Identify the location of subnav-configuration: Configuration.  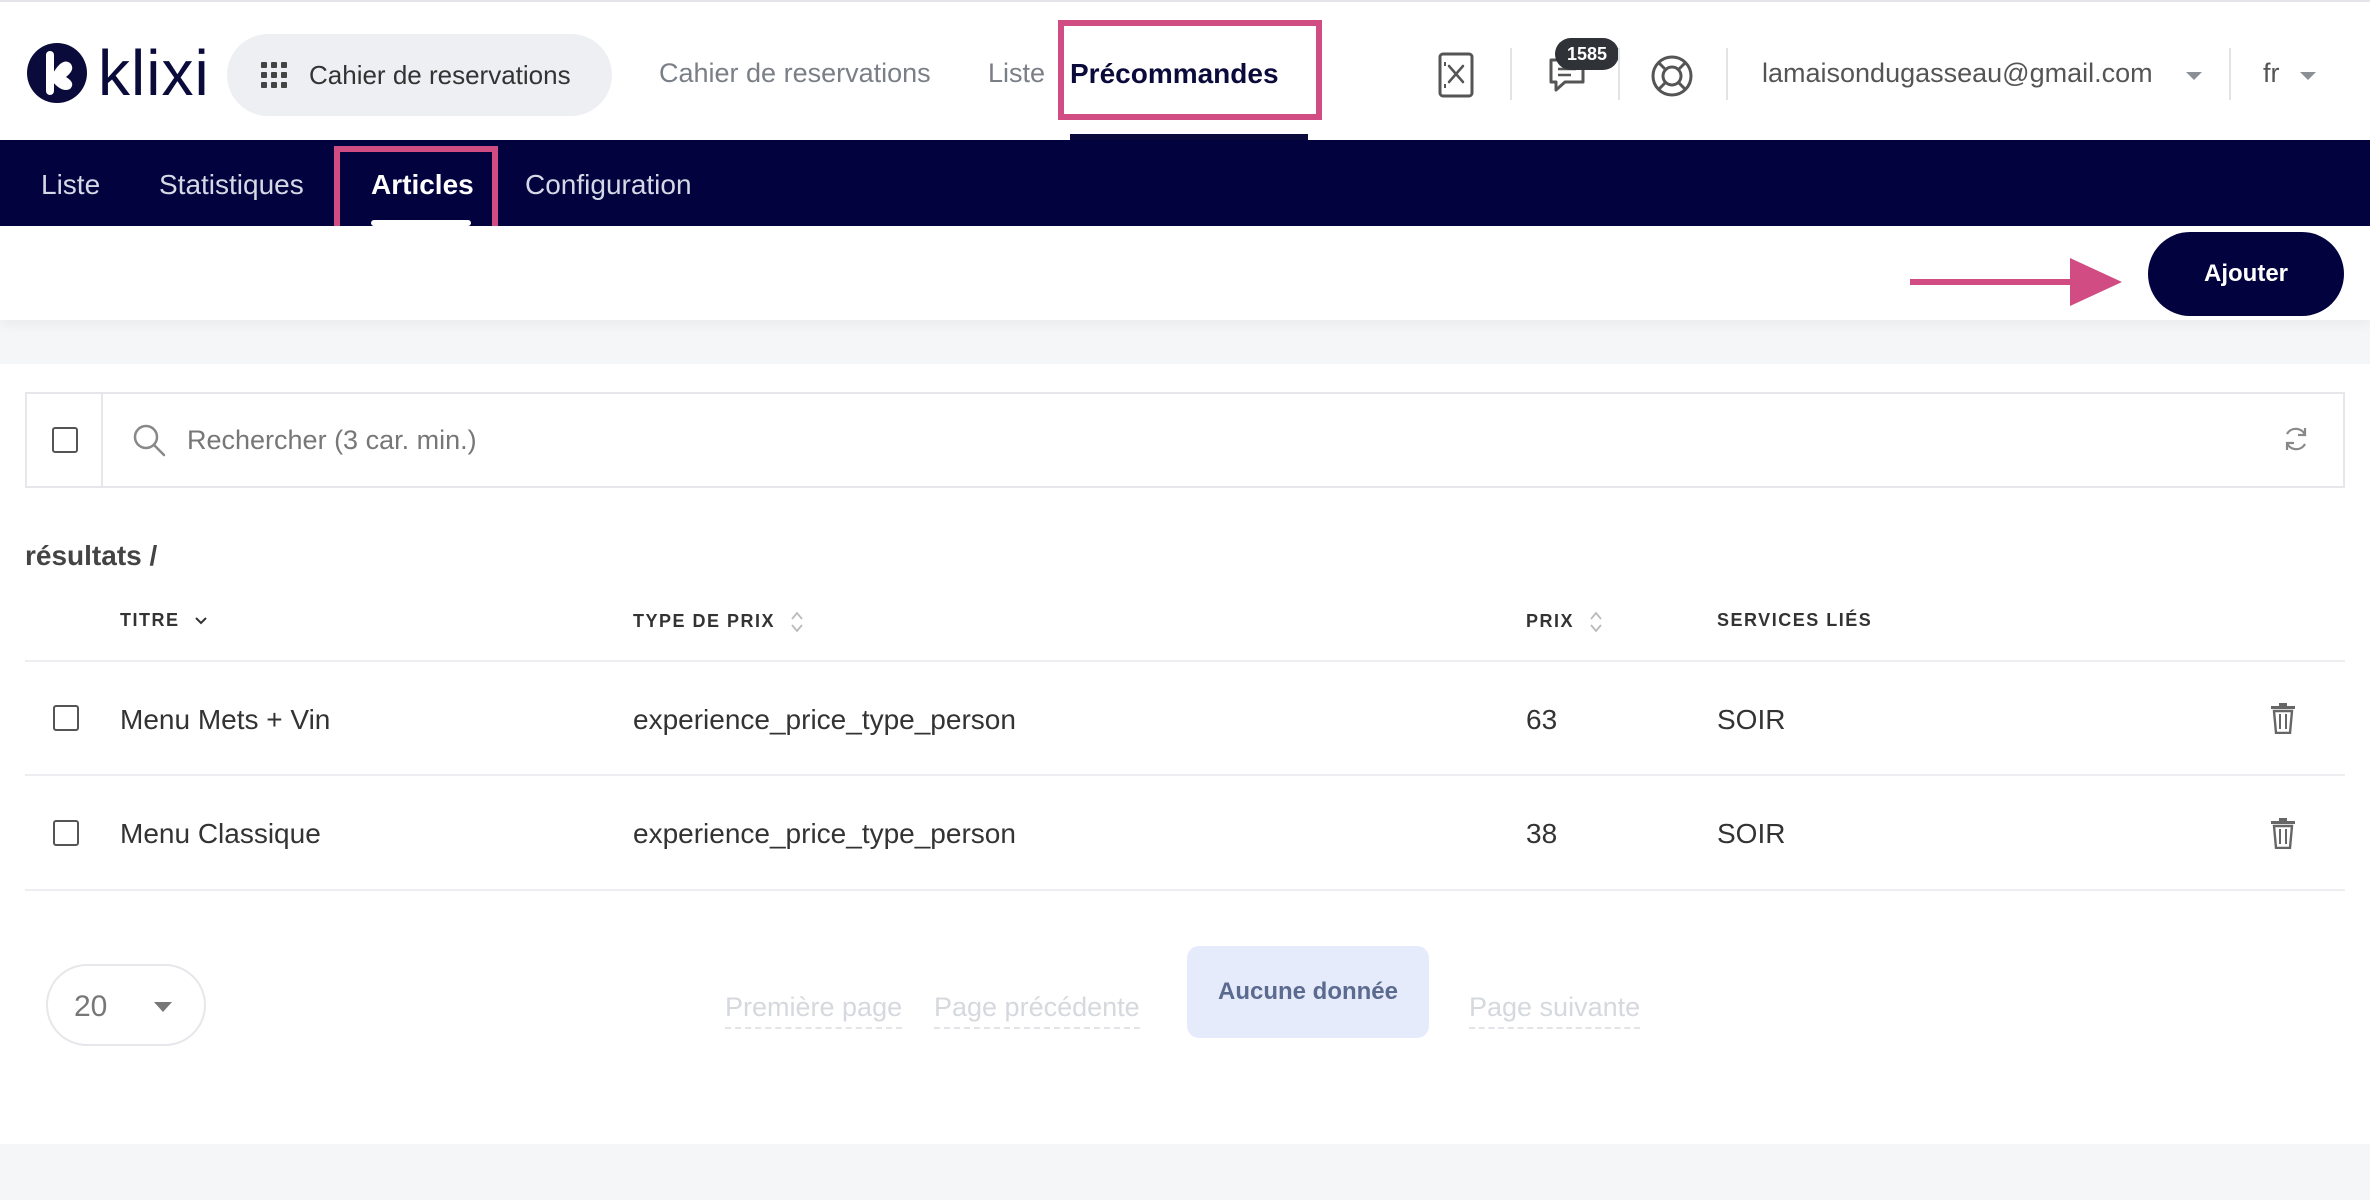
(608, 185).